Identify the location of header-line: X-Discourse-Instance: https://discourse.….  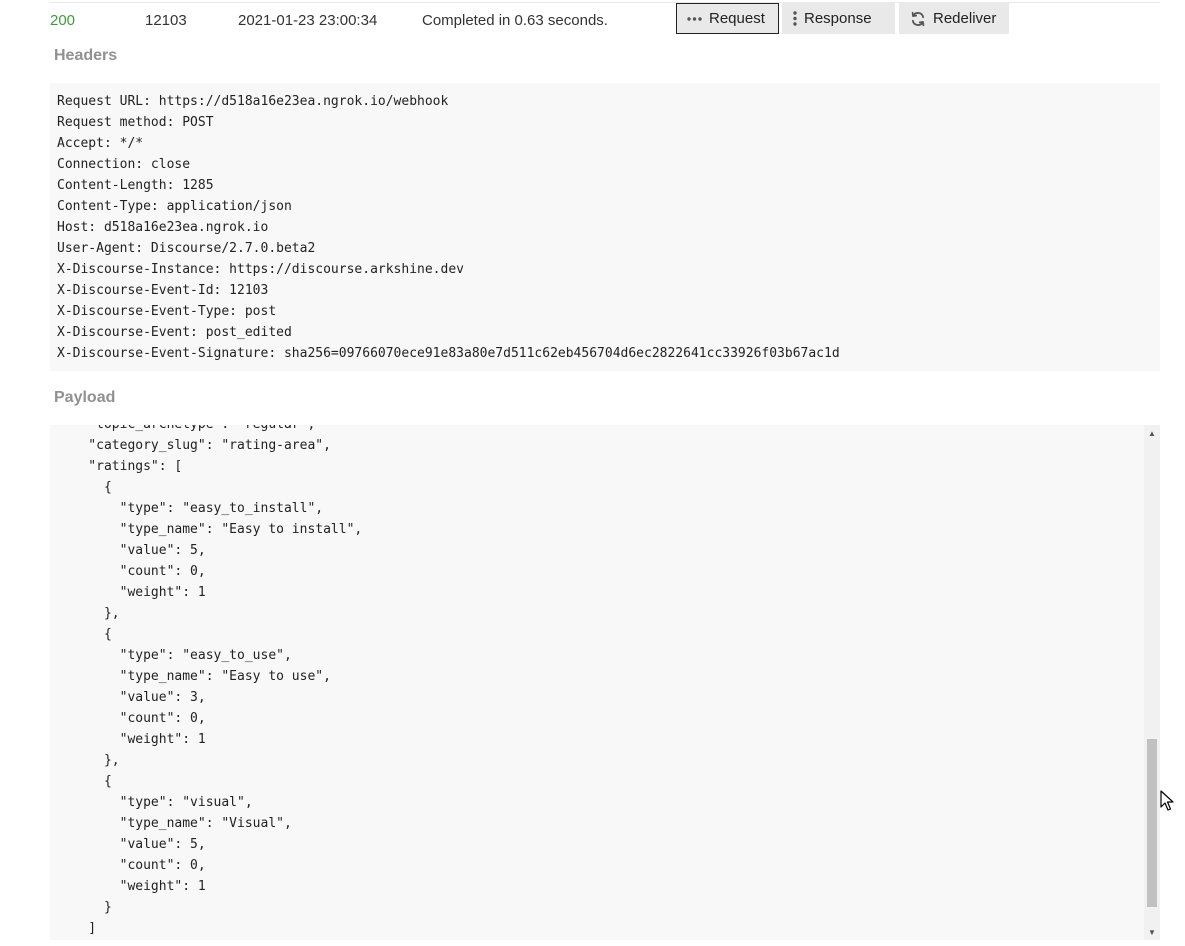
(260, 269).